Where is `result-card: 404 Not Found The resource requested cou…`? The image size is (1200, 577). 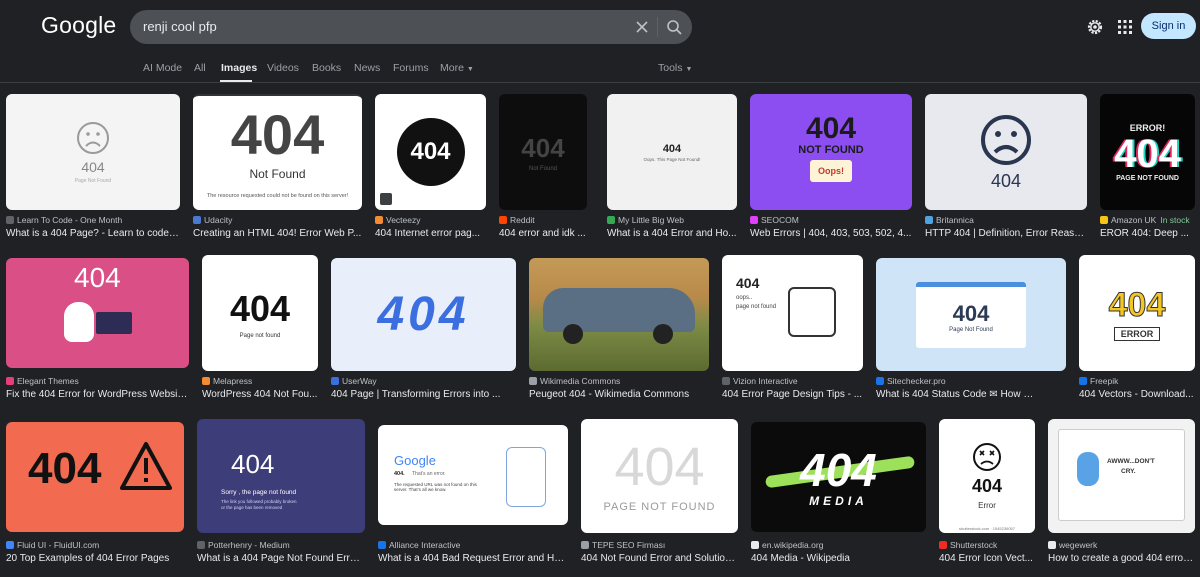 result-card: 404 Not Found The resource requested cou… is located at coordinates (277, 169).